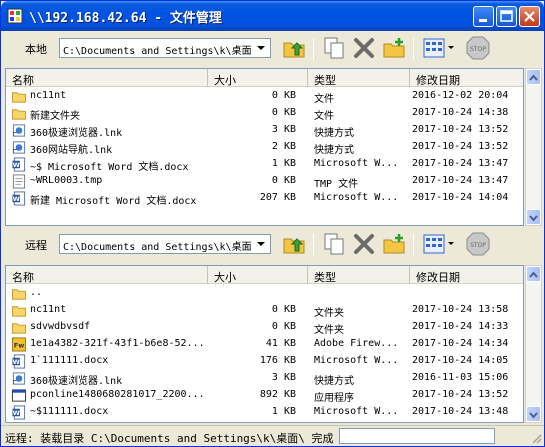 The height and width of the screenshot is (447, 545). I want to click on minimize-icon, so click(483, 20).